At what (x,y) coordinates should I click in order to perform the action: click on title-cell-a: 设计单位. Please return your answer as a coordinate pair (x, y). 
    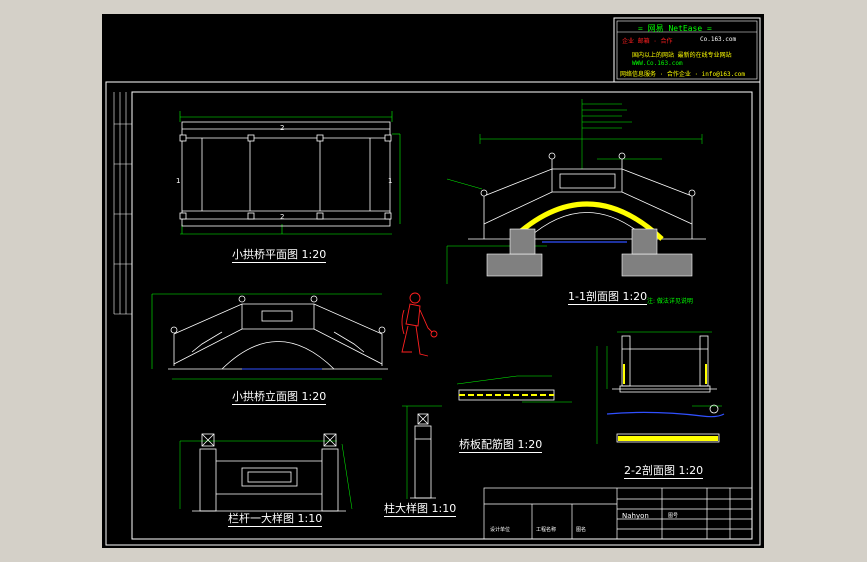
    Looking at the image, I should click on (500, 530).